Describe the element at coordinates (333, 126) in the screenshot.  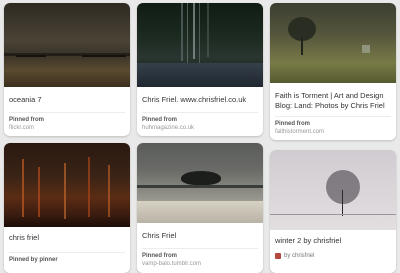
I see `pin-attribution: Pinned from faithistorment.com` at that location.